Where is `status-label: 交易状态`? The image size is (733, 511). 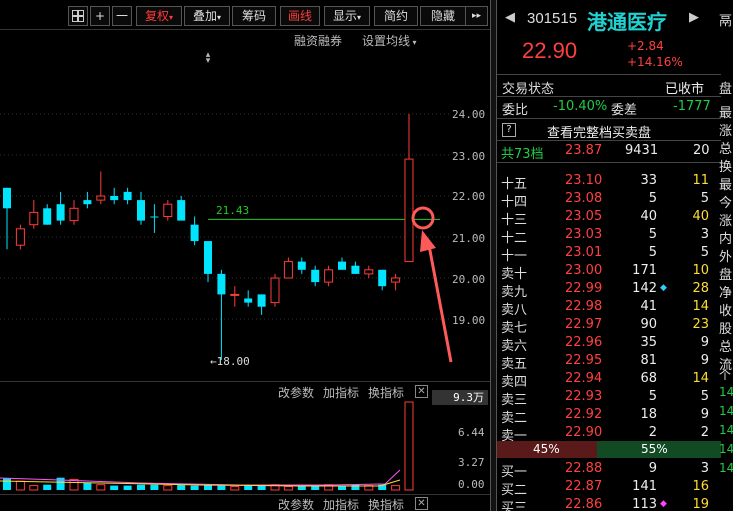 status-label: 交易状态 is located at coordinates (528, 89).